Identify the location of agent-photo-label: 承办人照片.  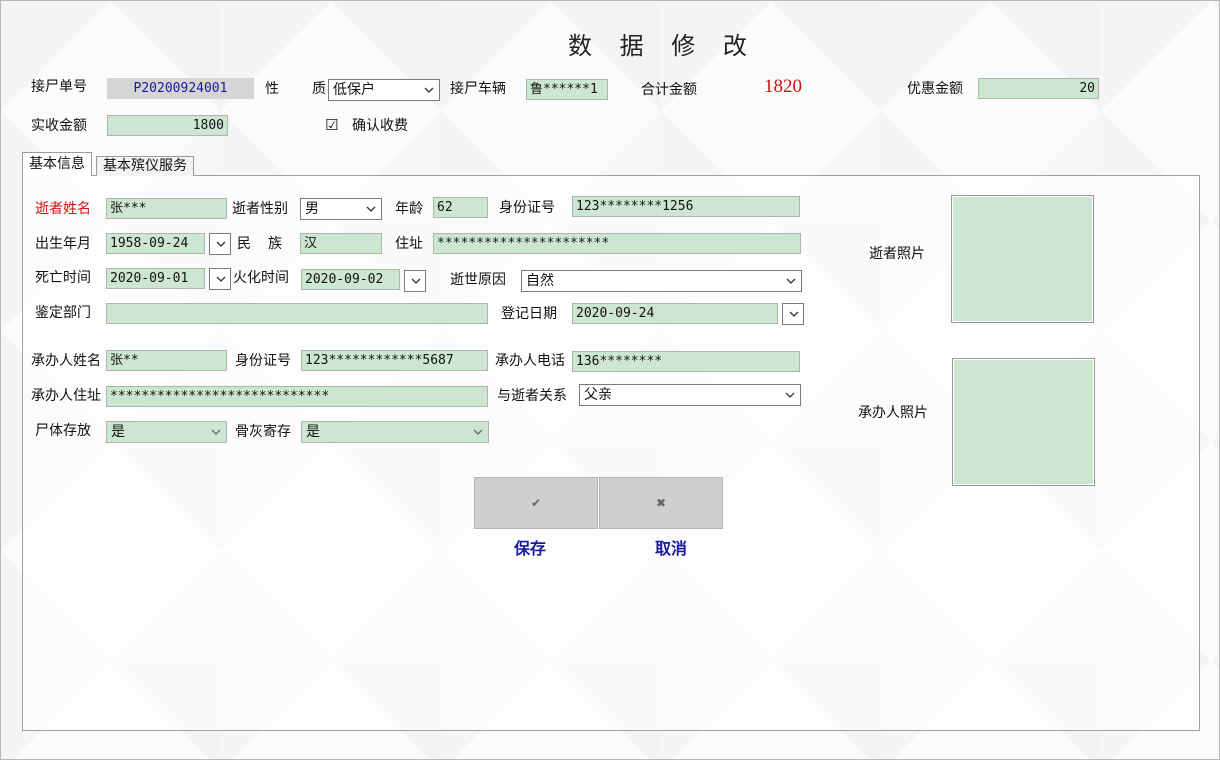
(893, 413).